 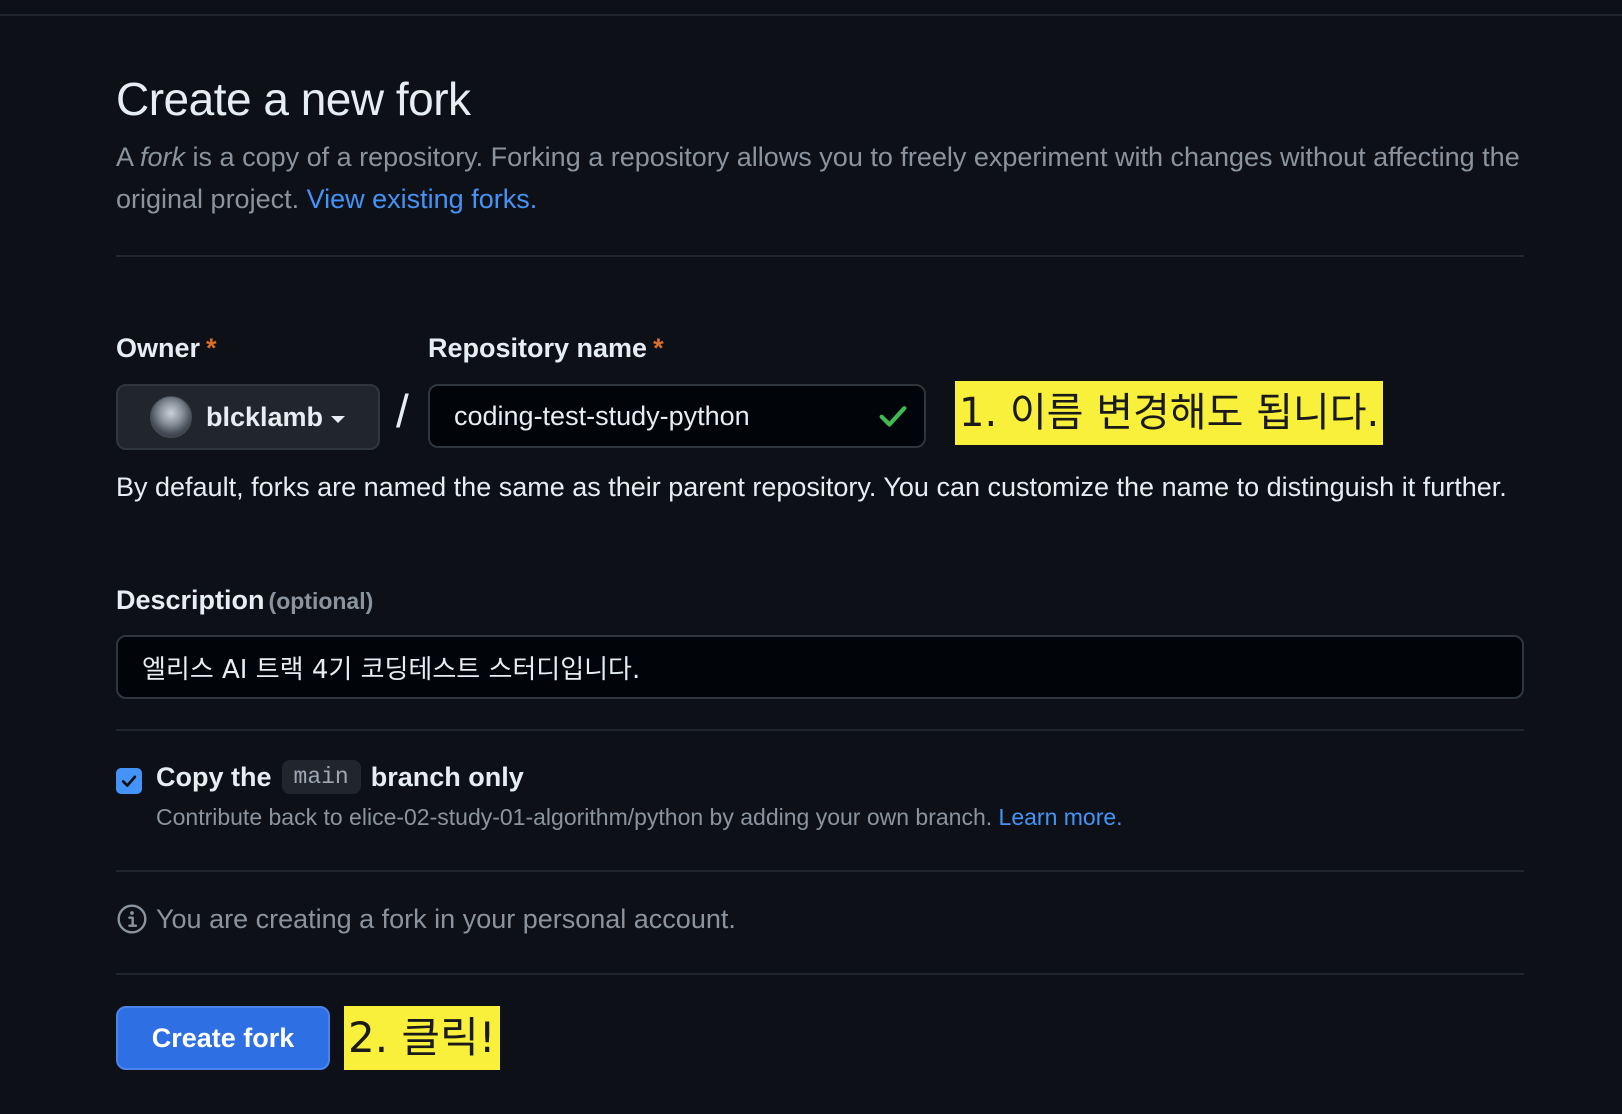 I want to click on info-icon, so click(x=132, y=919).